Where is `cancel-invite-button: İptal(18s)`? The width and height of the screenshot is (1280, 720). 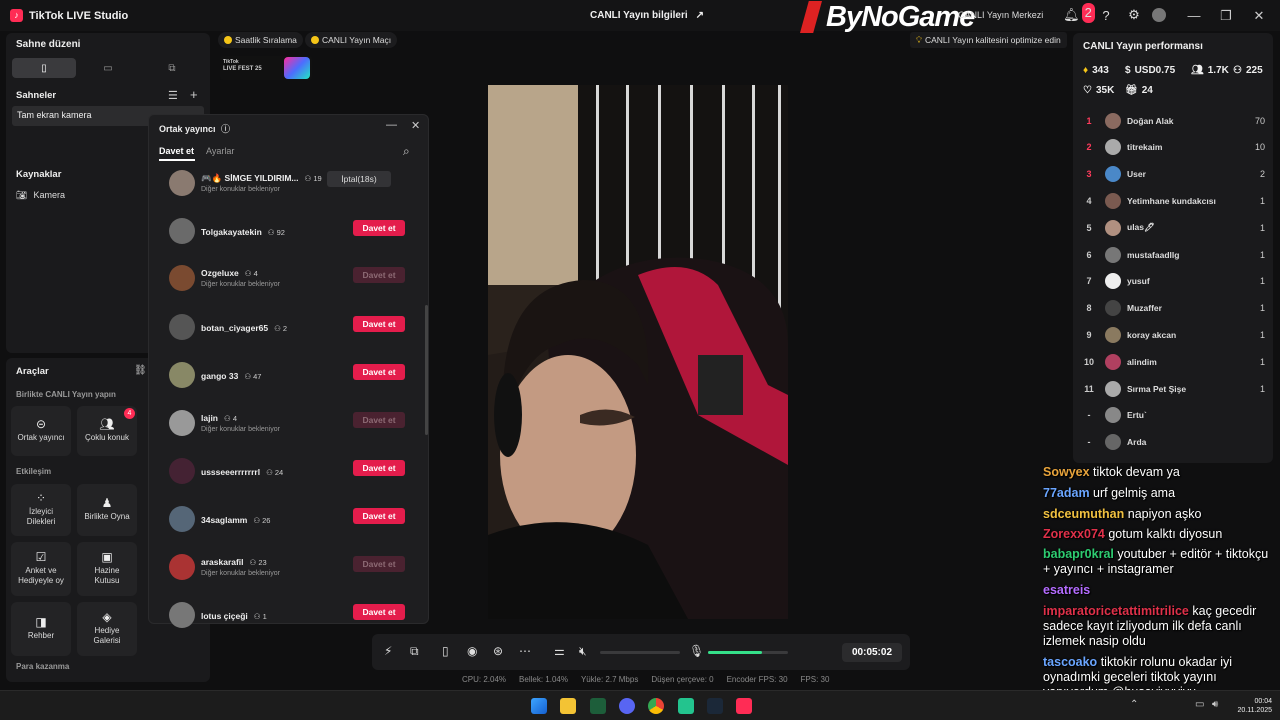
cancel-invite-button: İptal(18s) is located at coordinates (359, 179).